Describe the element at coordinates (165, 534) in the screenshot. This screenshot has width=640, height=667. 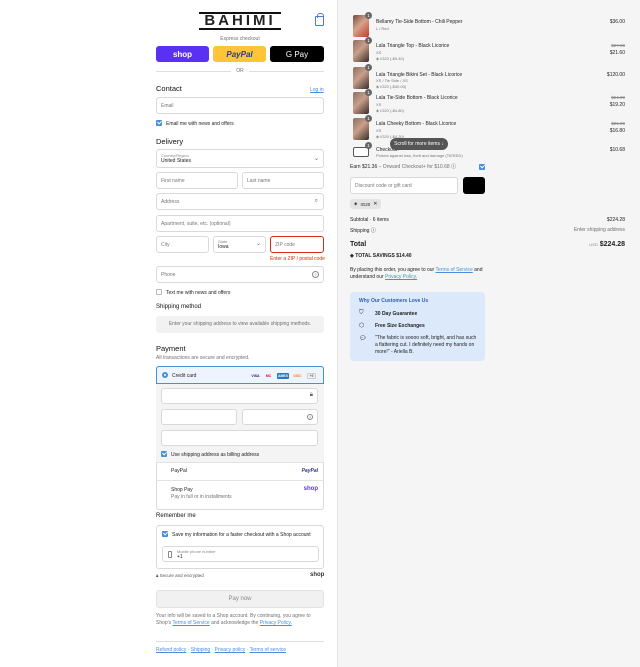
I see `save-info-checkbox` at that location.